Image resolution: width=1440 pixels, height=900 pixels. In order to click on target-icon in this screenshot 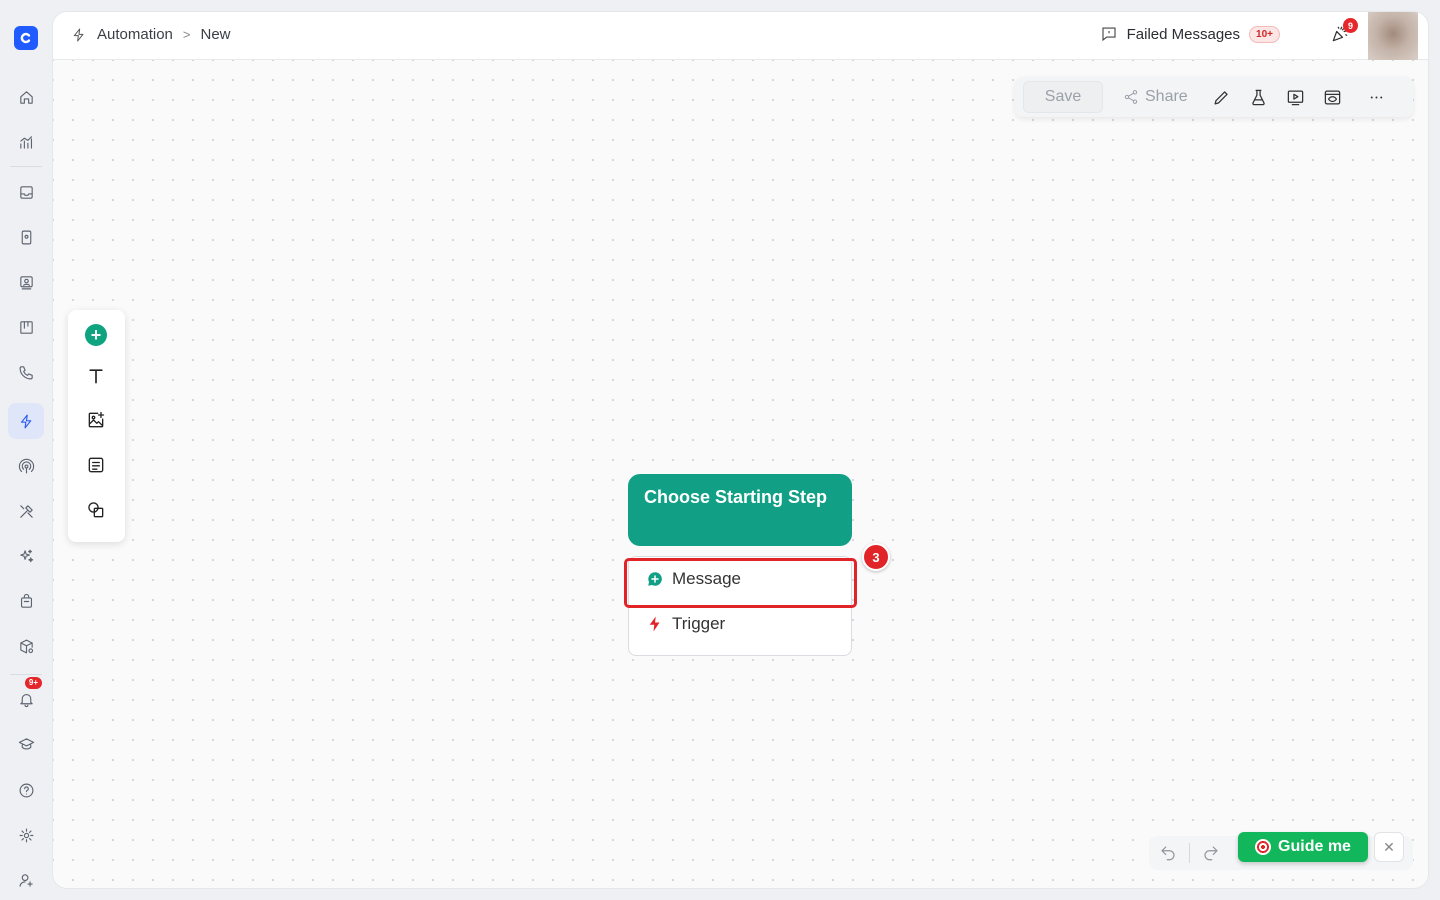, I will do `click(1263, 847)`.